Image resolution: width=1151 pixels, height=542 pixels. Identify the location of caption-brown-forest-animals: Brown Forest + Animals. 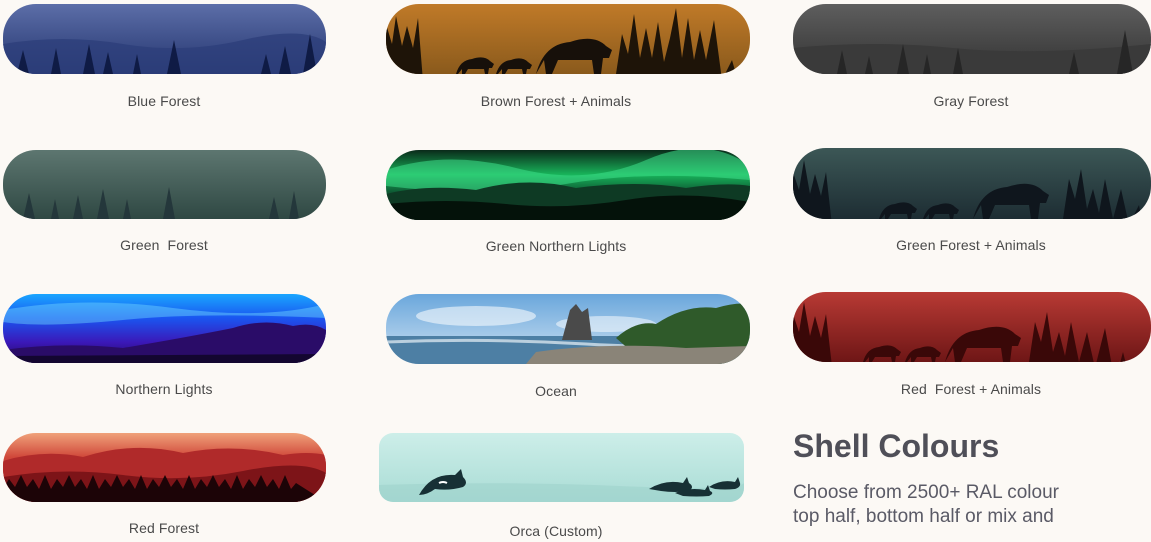
(556, 101).